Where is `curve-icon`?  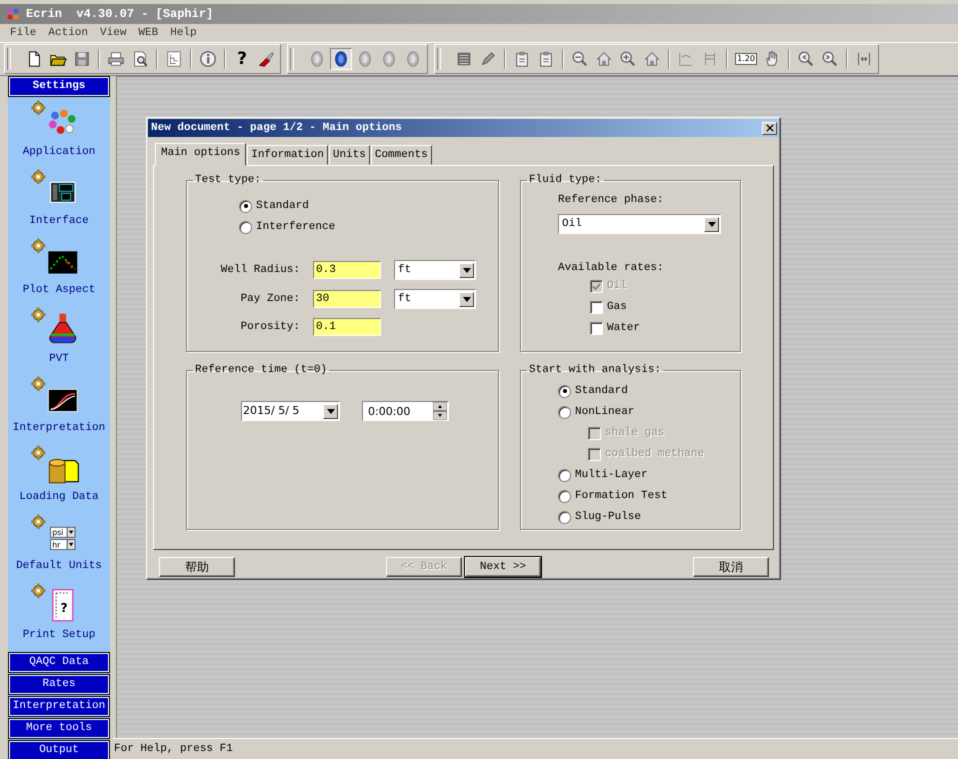
curve-icon is located at coordinates (686, 59).